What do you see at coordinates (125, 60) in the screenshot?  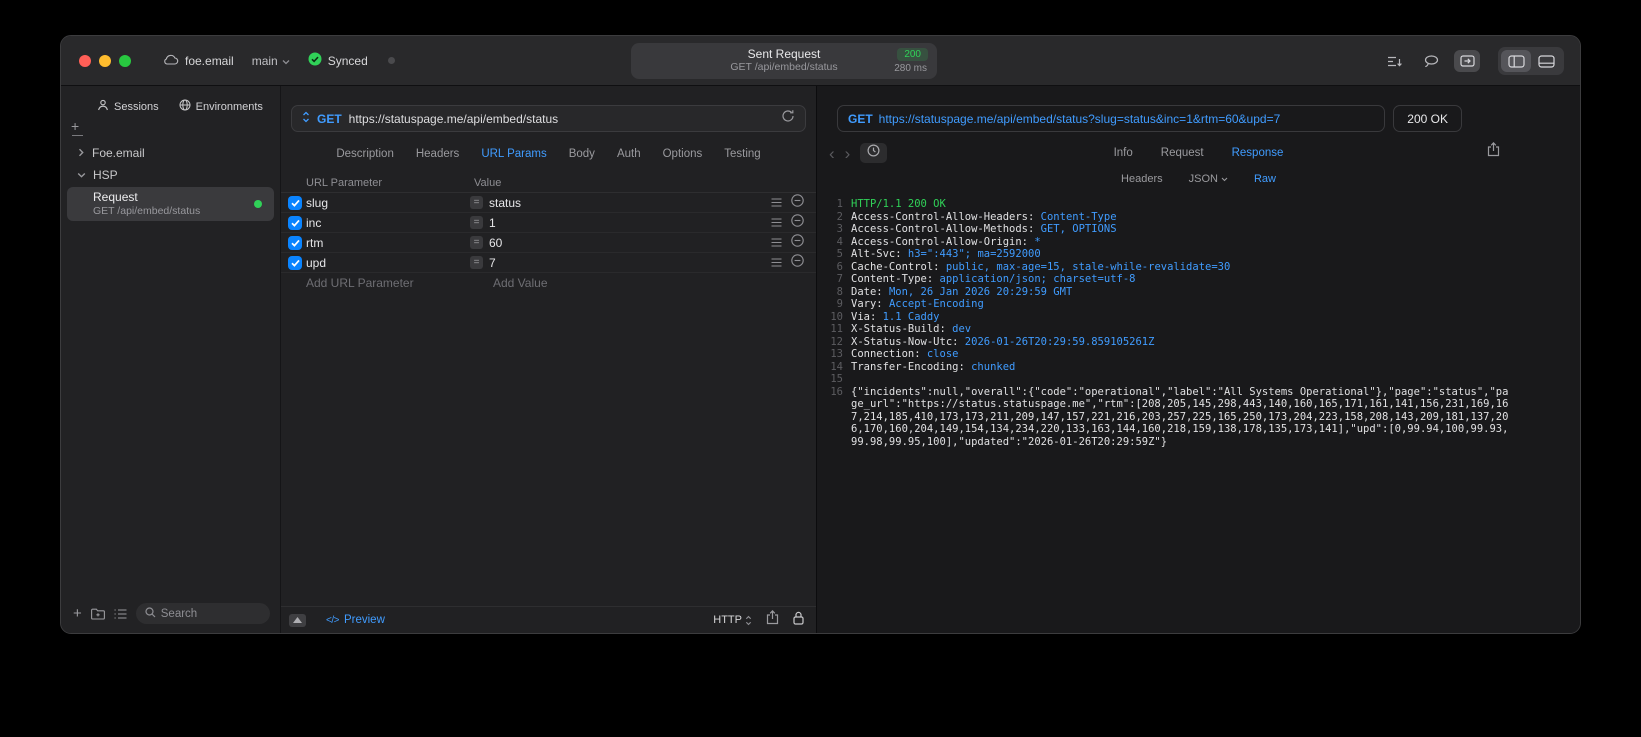 I see `zoom-window-button` at bounding box center [125, 60].